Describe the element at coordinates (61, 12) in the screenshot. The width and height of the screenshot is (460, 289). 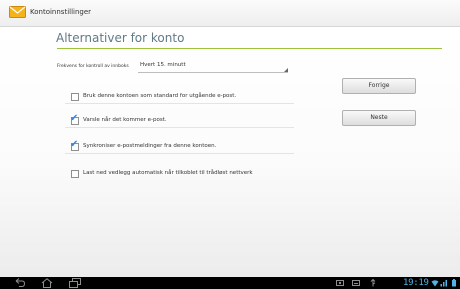
I see `app-title: Kontoinnstillinger` at that location.